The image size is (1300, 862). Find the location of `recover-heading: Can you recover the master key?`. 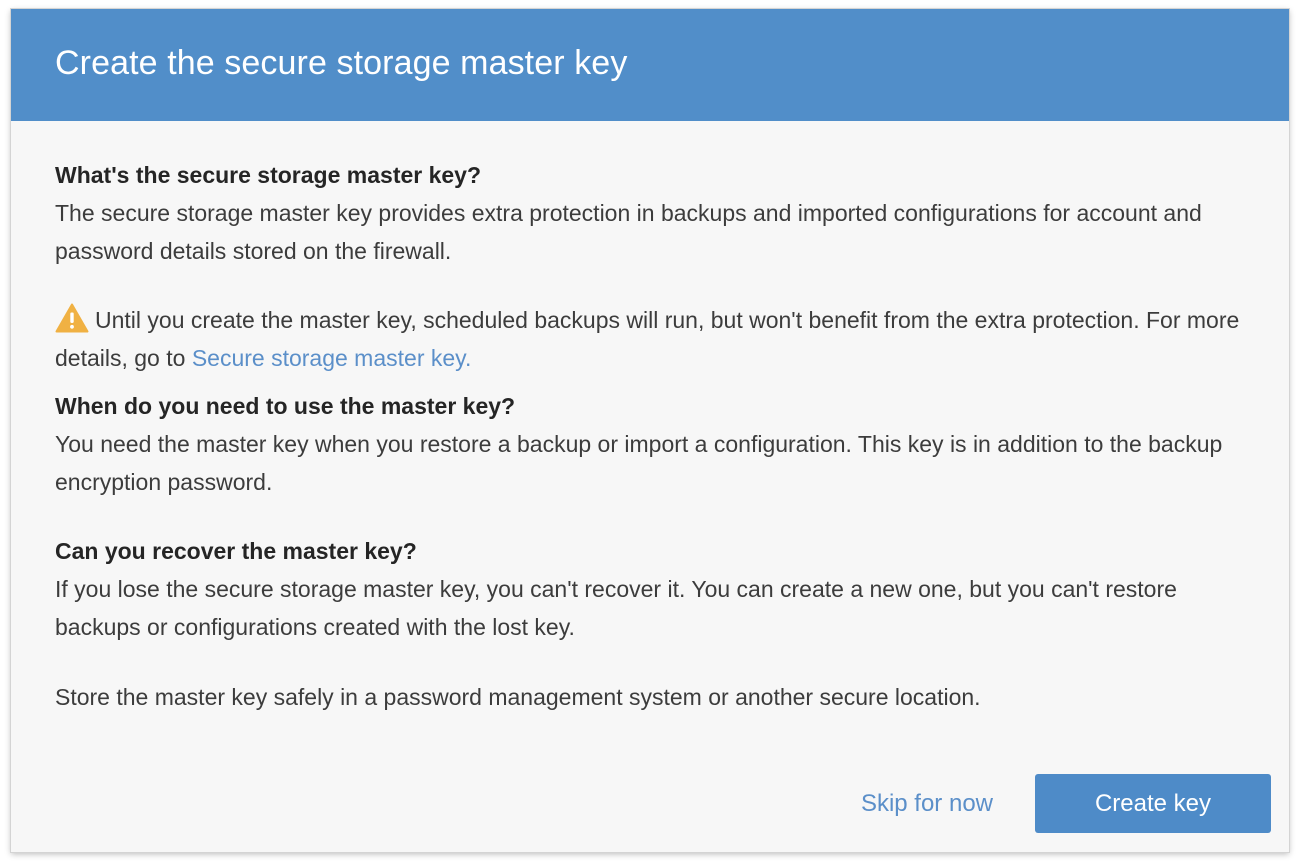

recover-heading: Can you recover the master key? is located at coordinates (236, 551).